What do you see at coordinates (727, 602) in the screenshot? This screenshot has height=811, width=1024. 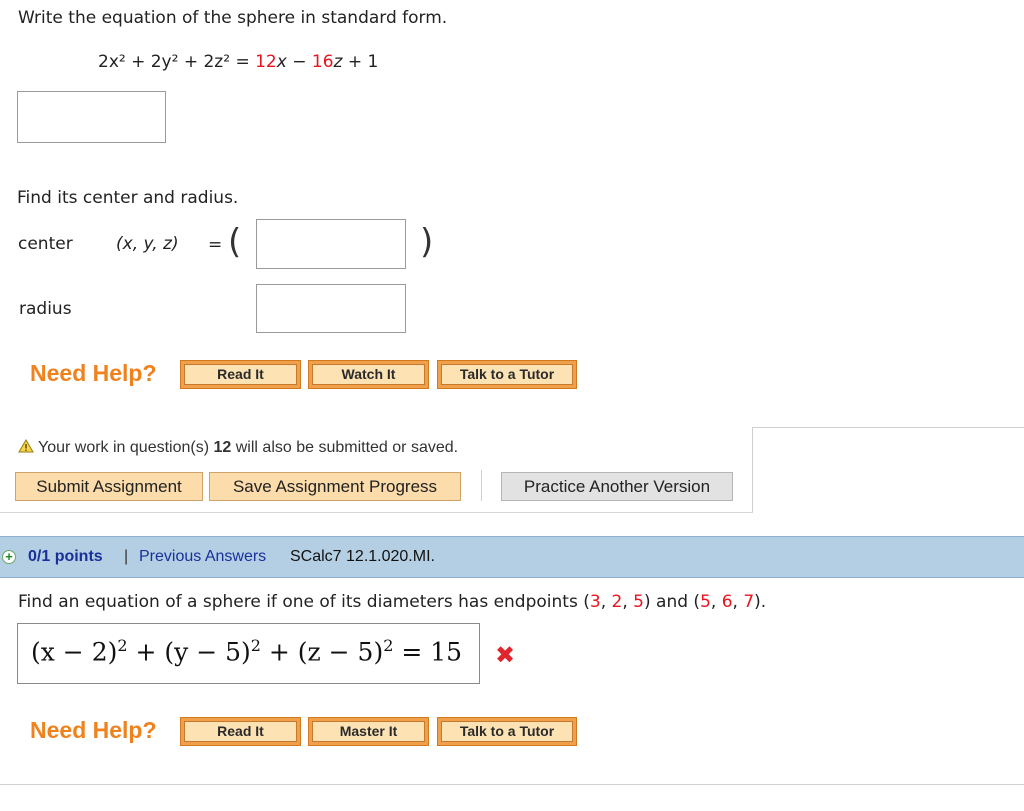 I see `endpoint-2-y: 6` at bounding box center [727, 602].